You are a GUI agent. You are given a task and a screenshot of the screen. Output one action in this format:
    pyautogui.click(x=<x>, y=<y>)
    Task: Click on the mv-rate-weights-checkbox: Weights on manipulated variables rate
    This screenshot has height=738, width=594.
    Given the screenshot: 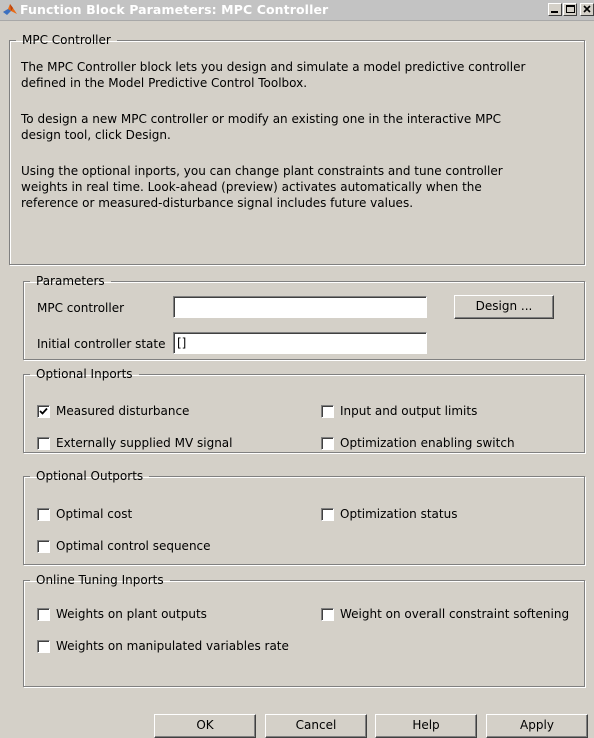 What is the action you would take?
    pyautogui.click(x=163, y=646)
    